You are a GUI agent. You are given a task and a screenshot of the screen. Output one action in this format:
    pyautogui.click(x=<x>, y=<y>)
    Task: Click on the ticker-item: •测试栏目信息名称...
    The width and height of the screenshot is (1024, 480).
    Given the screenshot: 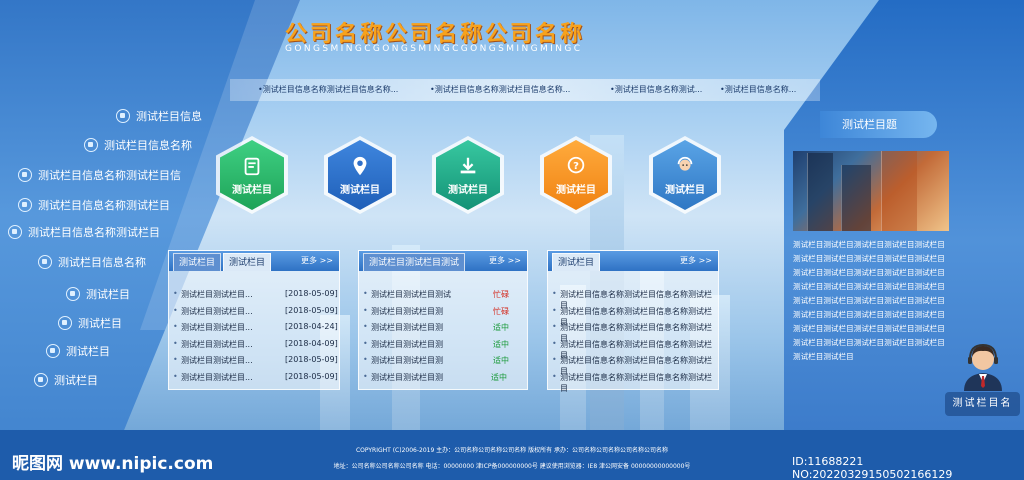 What is the action you would take?
    pyautogui.click(x=758, y=89)
    